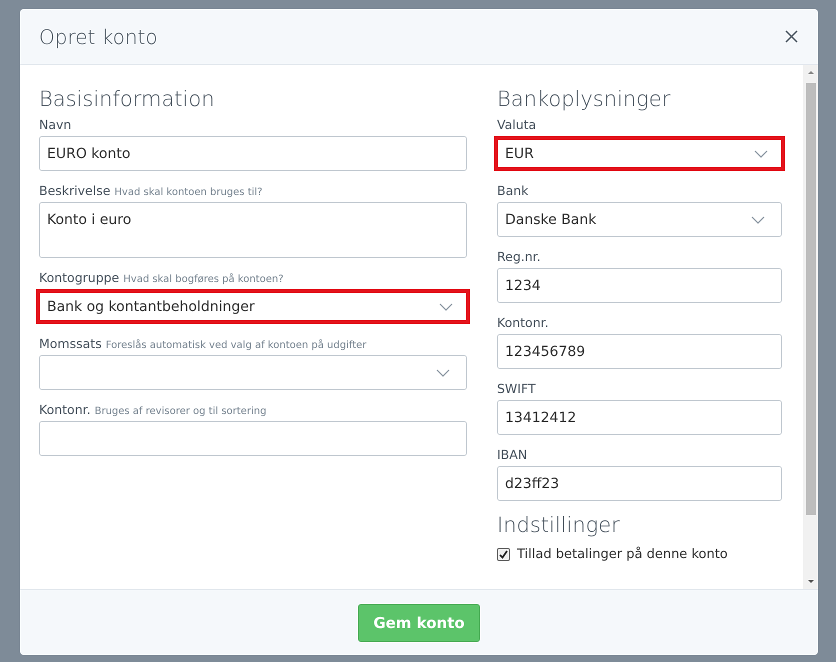  Describe the element at coordinates (236, 345) in the screenshot. I see `field-hint: Foreslås automatisk ved valg af kontoen på udgifter` at that location.